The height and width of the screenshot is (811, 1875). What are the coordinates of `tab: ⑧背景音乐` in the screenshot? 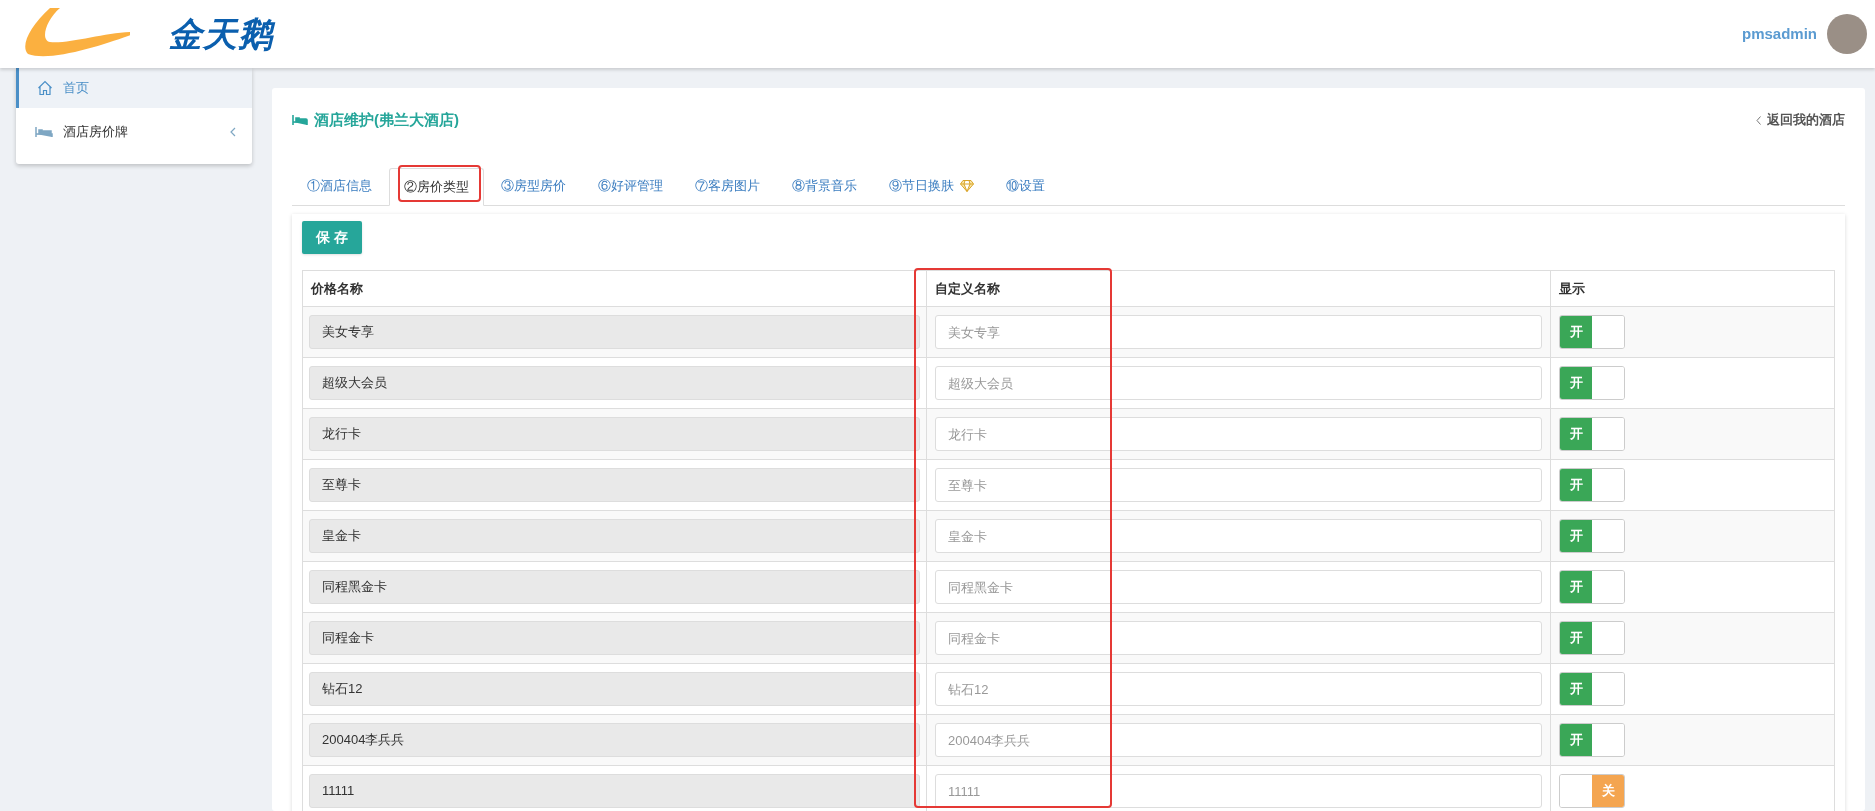 It's located at (824, 186).